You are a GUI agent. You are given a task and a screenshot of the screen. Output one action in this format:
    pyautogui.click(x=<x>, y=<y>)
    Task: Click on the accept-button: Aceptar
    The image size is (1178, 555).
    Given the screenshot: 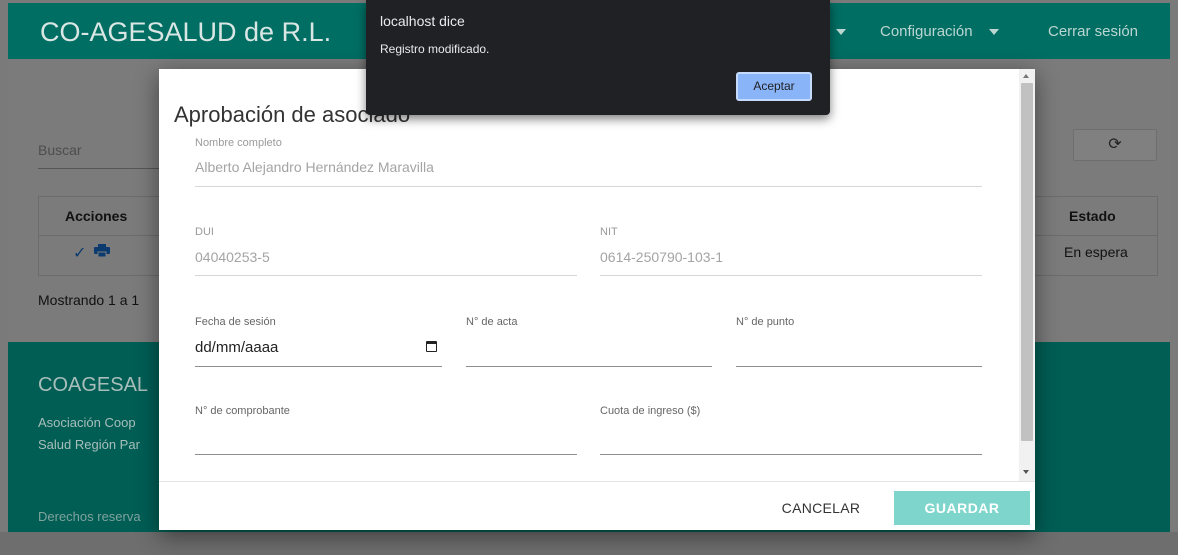 What is the action you would take?
    pyautogui.click(x=774, y=86)
    